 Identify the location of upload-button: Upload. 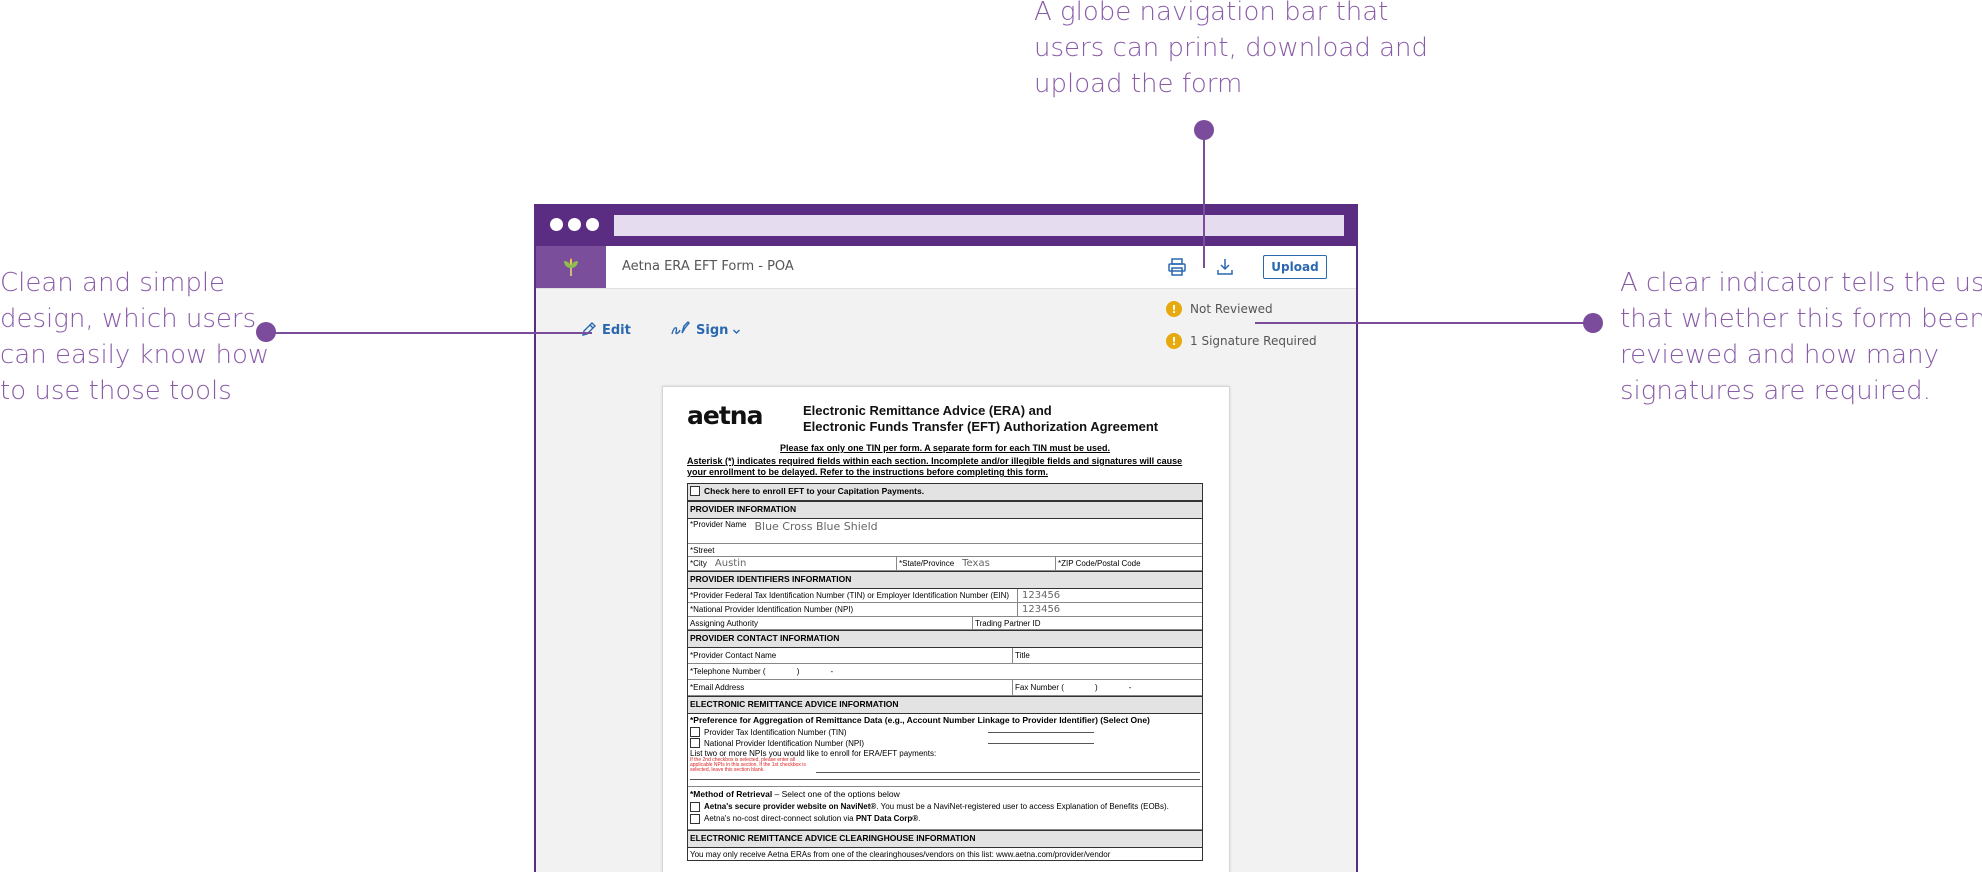
(1295, 267).